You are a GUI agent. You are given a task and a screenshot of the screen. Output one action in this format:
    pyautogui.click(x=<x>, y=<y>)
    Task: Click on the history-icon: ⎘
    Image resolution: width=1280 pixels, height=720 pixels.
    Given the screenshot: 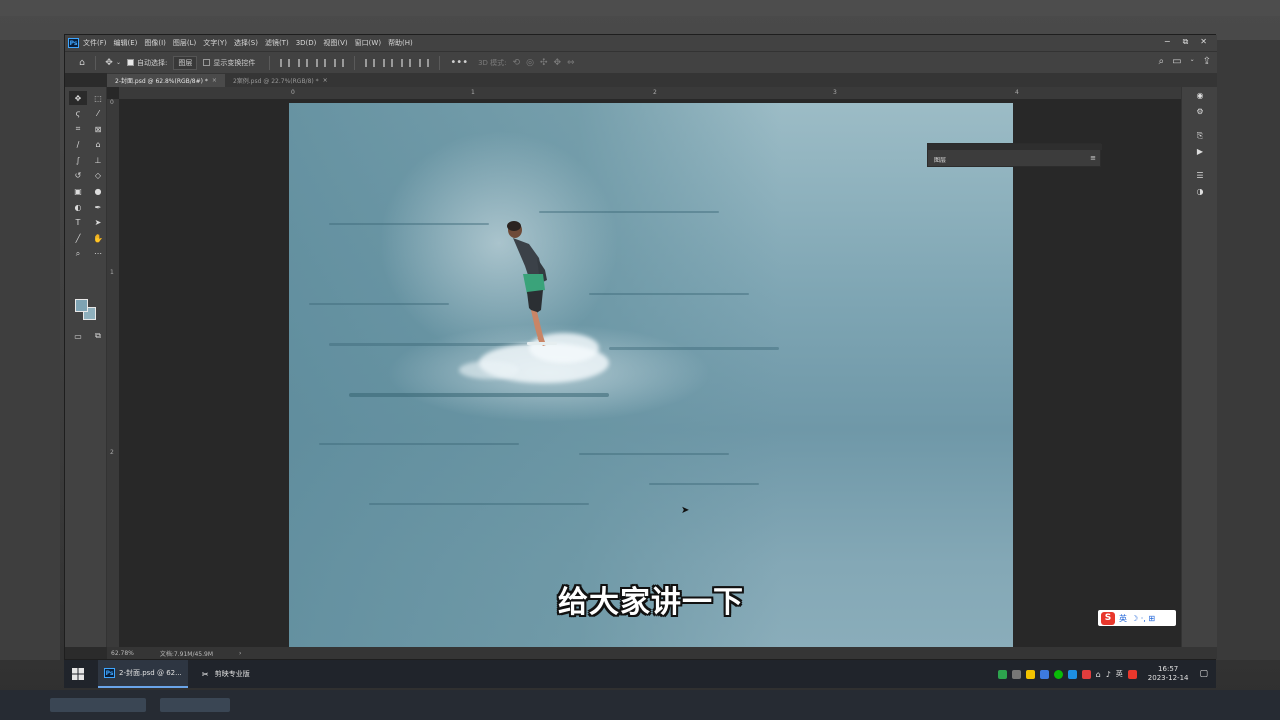 What is the action you would take?
    pyautogui.click(x=1200, y=137)
    